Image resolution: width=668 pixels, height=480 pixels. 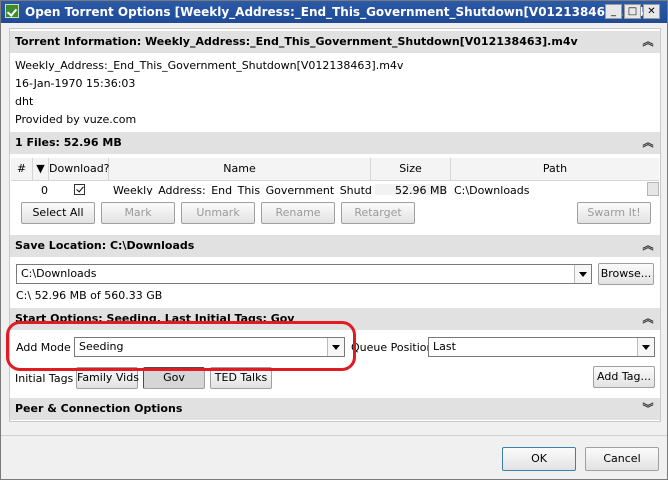 I want to click on files-table-header: # ▼ Download? Name Size Path, so click(x=335, y=169).